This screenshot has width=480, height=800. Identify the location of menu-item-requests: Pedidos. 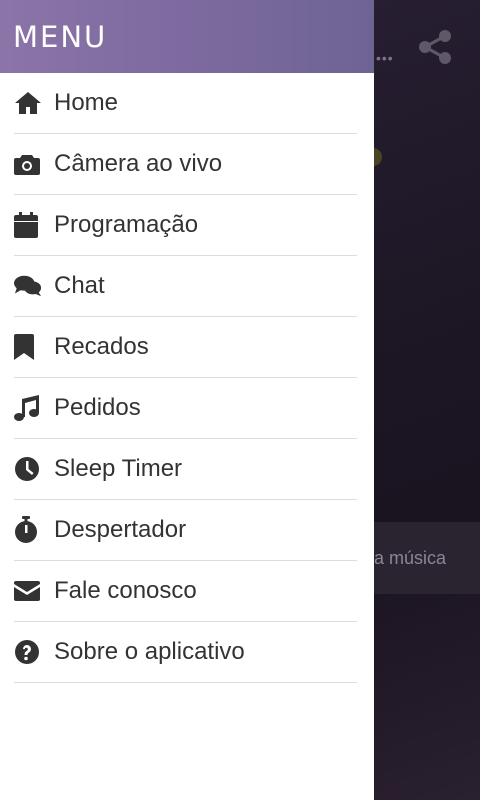
(185, 408).